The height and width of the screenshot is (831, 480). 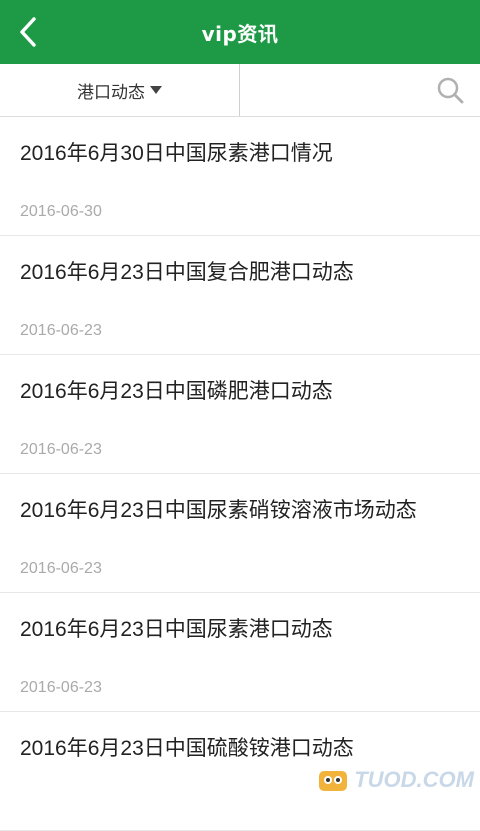 What do you see at coordinates (240, 295) in the screenshot?
I see `list-item: 2016年6月23日中国复合肥港口动态 2016-06-23` at bounding box center [240, 295].